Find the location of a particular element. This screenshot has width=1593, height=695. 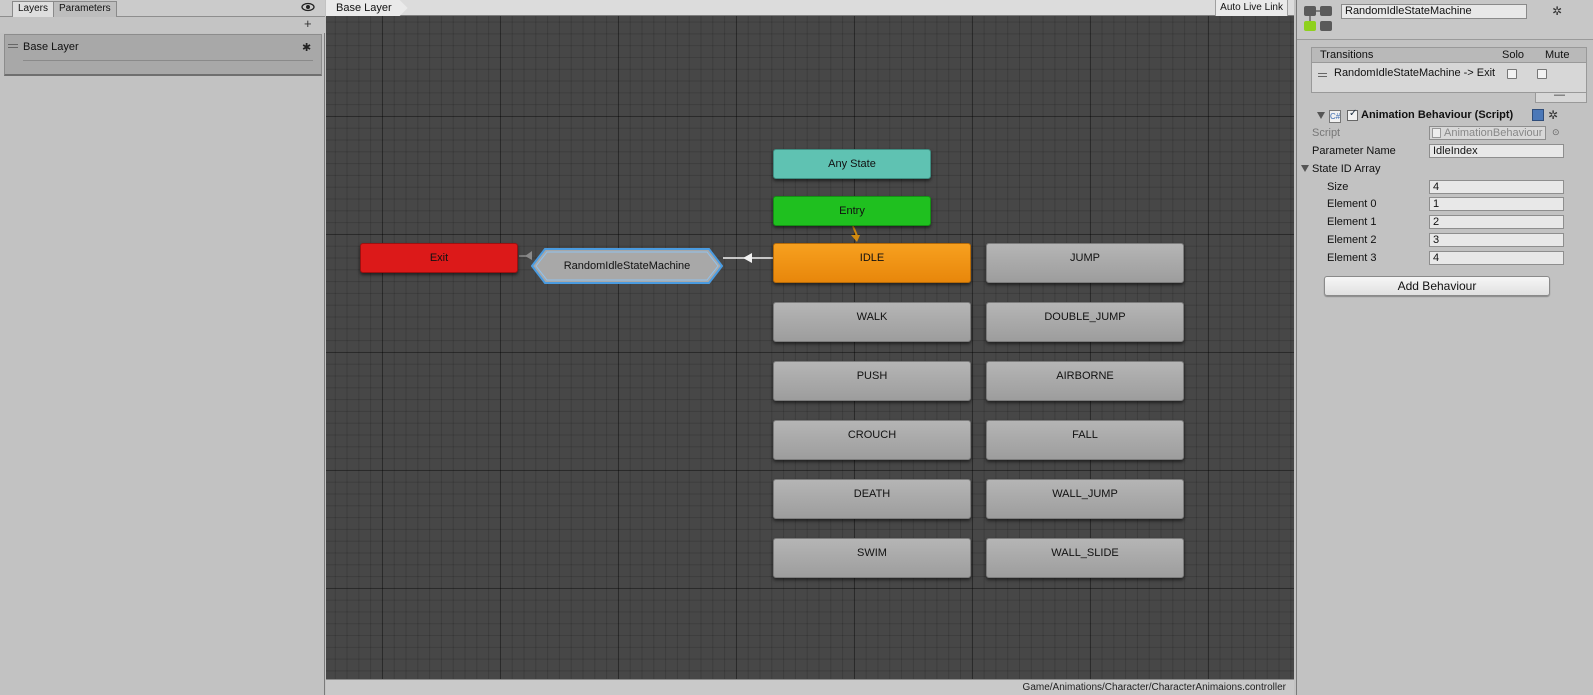

state-fall: FALL is located at coordinates (1085, 440).